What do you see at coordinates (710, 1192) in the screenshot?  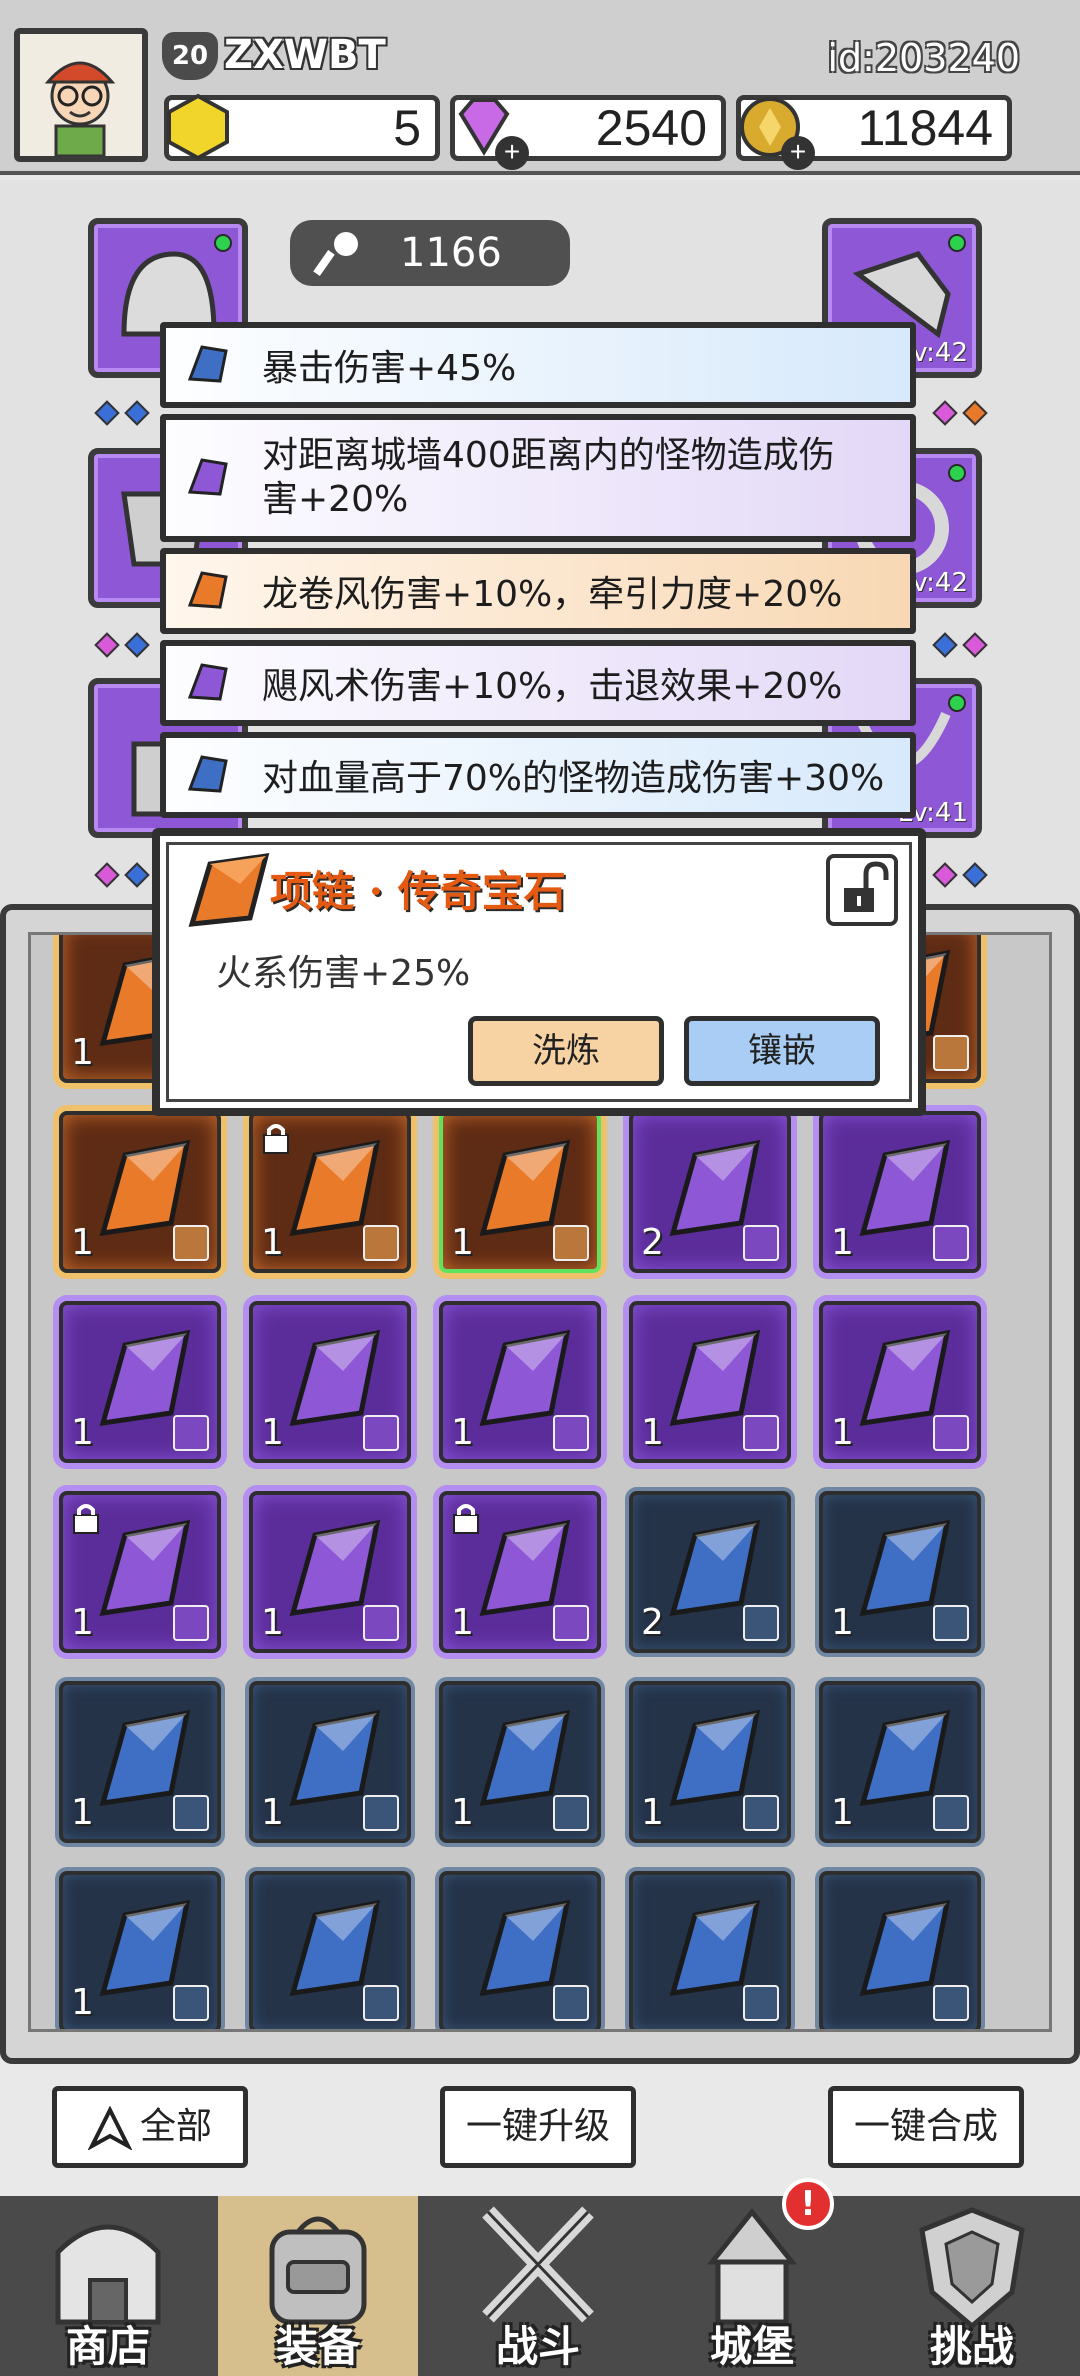 I see `inventory-gem-epic: 2` at bounding box center [710, 1192].